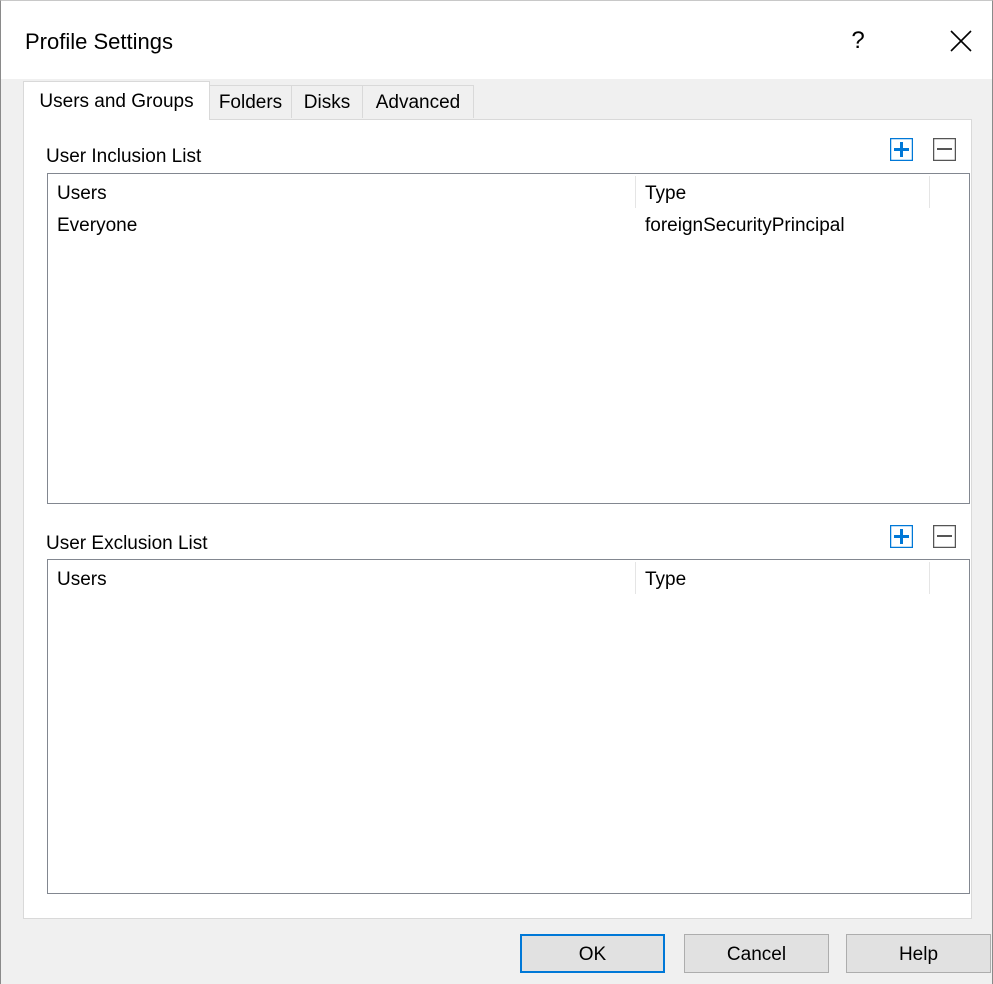 The width and height of the screenshot is (993, 984). Describe the element at coordinates (97, 225) in the screenshot. I see `row-user-name: Everyone` at that location.